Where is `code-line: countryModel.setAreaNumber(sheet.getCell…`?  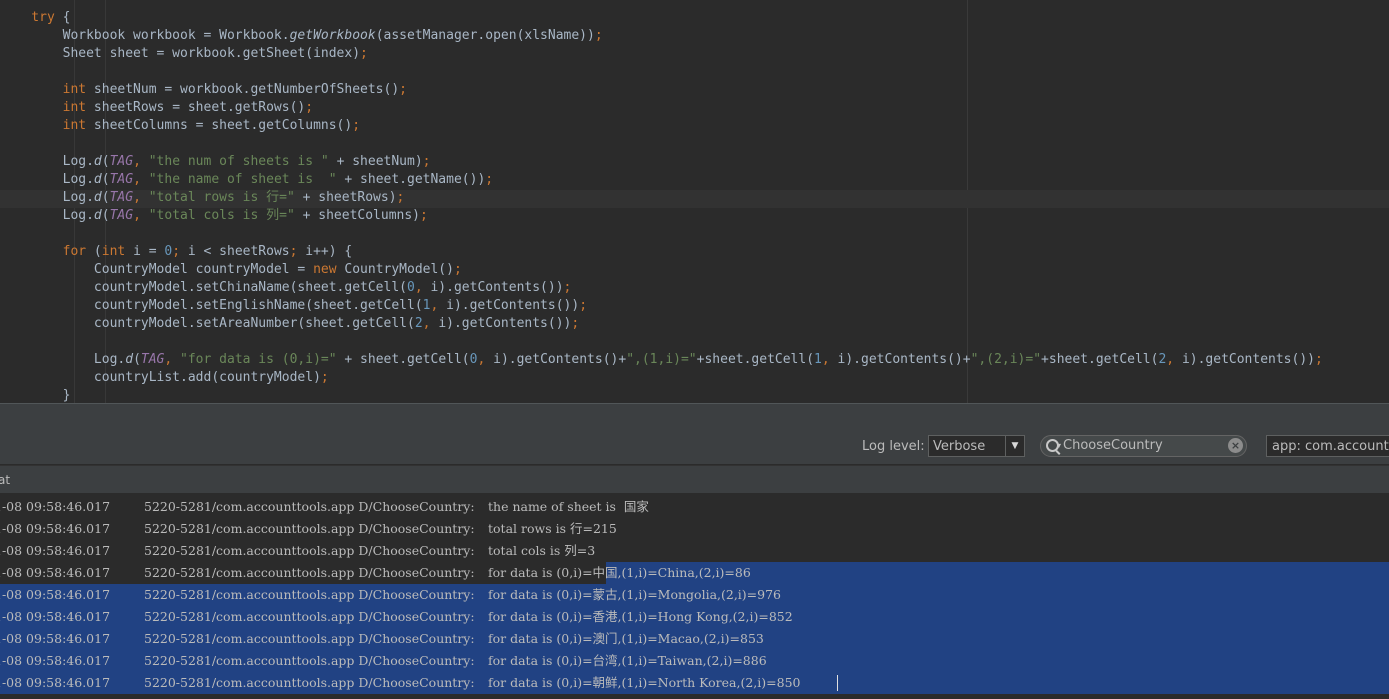
code-line: countryModel.setAreaNumber(sheet.getCell… is located at coordinates (661, 324).